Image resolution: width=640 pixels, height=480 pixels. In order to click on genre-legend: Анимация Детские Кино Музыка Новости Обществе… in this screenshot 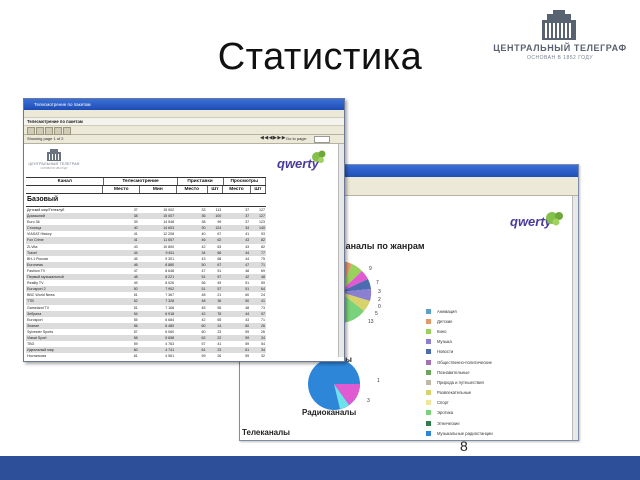, I will do `click(496, 373)`.